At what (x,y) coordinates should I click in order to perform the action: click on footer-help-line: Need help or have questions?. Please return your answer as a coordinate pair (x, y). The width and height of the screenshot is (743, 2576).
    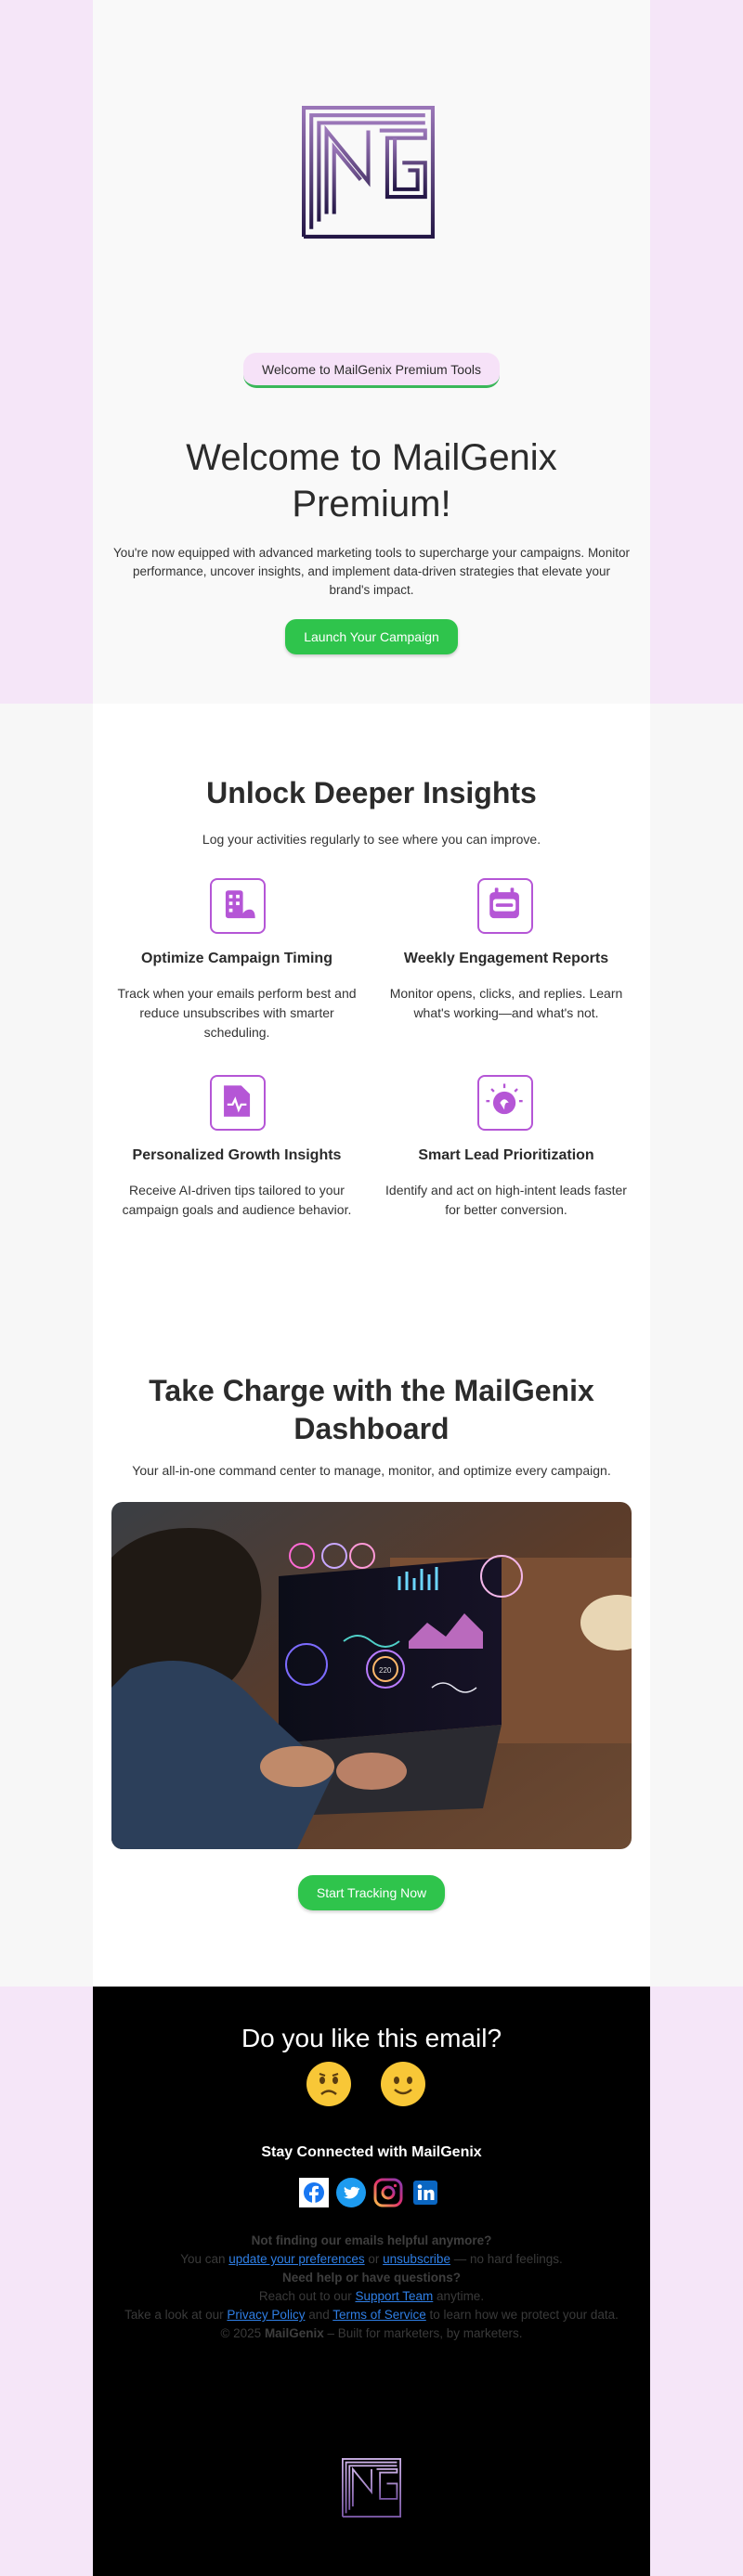
    Looking at the image, I should click on (371, 2278).